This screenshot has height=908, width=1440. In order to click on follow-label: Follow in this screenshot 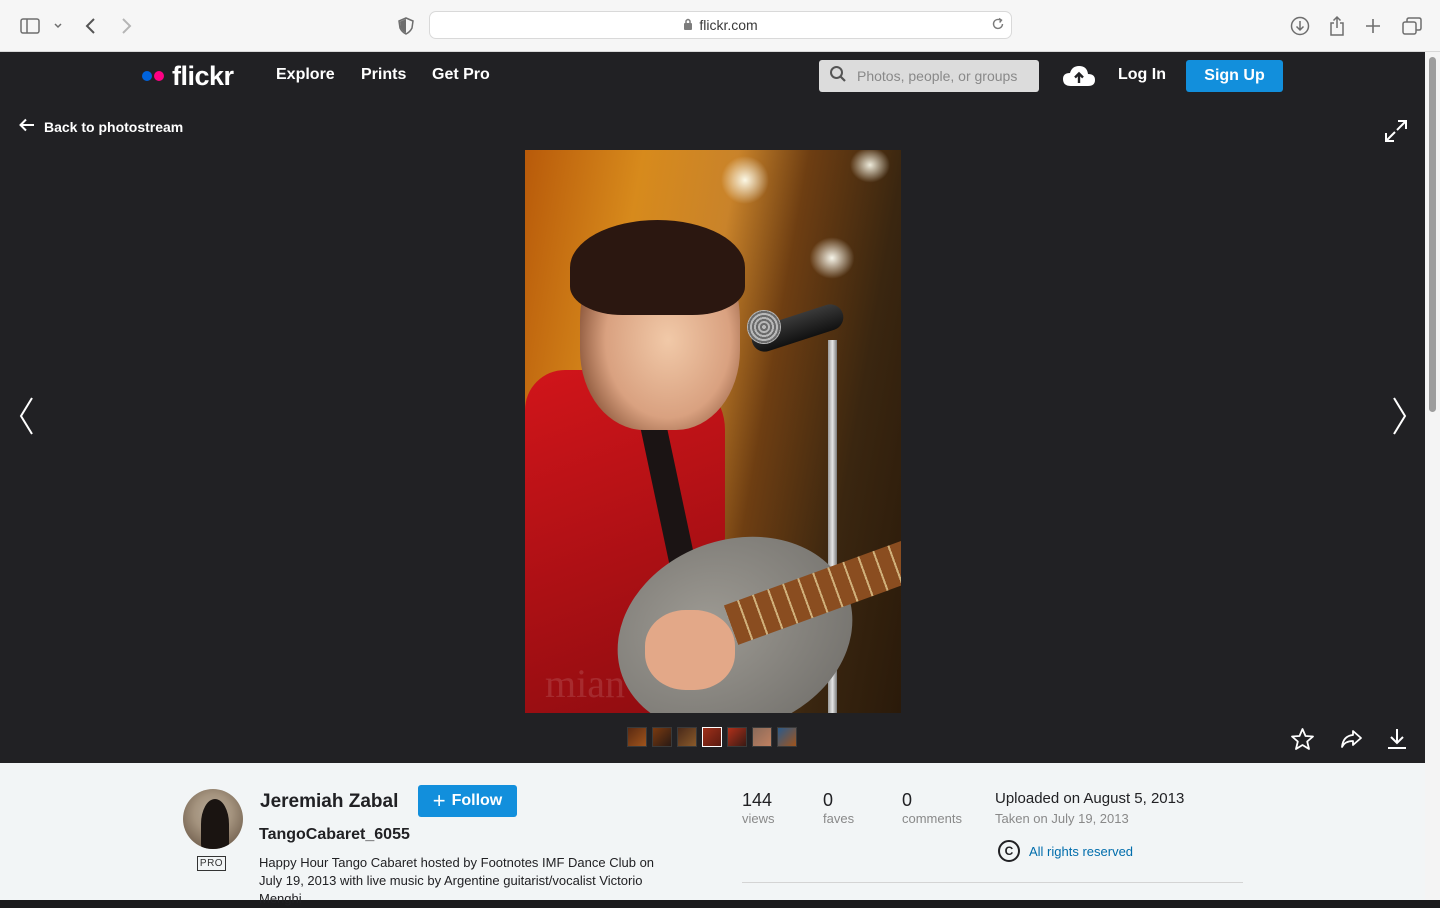, I will do `click(477, 800)`.